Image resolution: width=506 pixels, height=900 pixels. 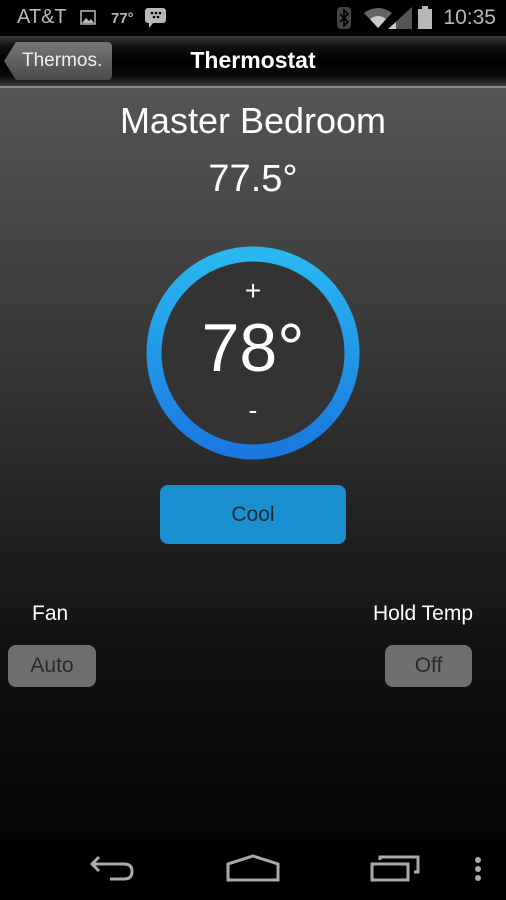 I want to click on bbm-icon, so click(x=155, y=20).